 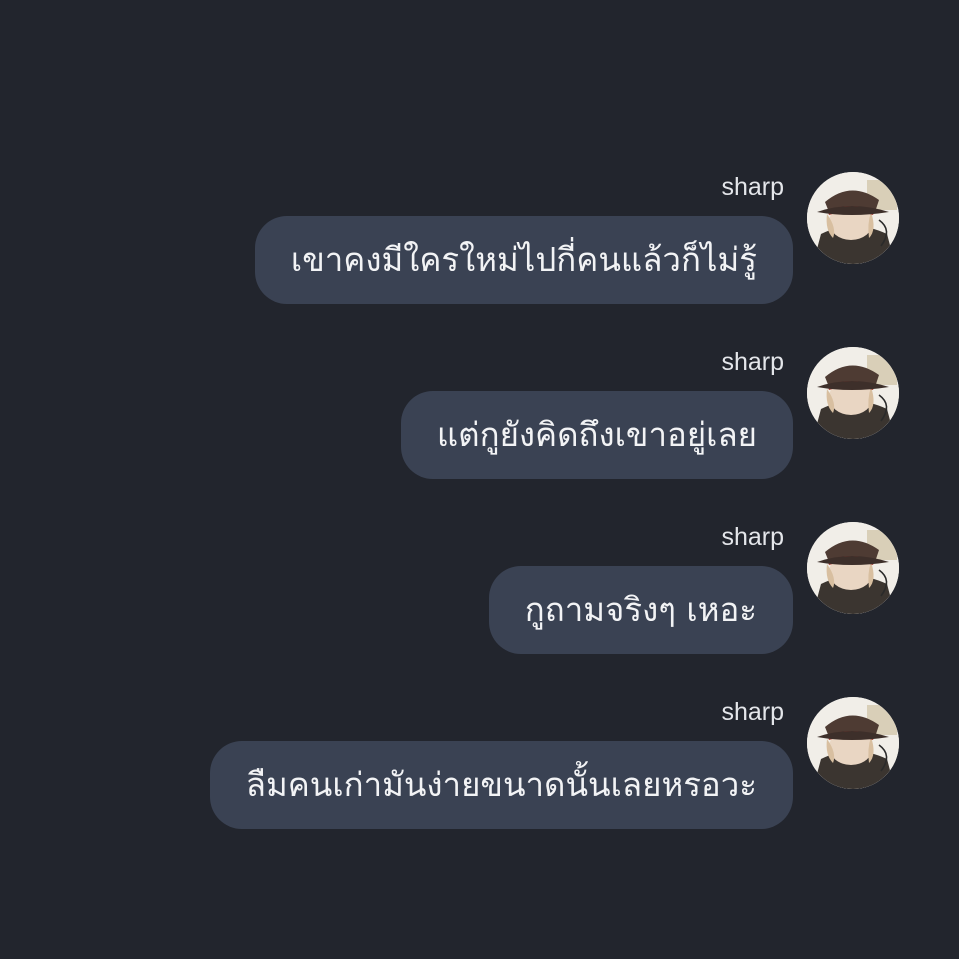 What do you see at coordinates (479, 592) in the screenshot?
I see `message-group: sharp กูถามจริงๆ เหอะ` at bounding box center [479, 592].